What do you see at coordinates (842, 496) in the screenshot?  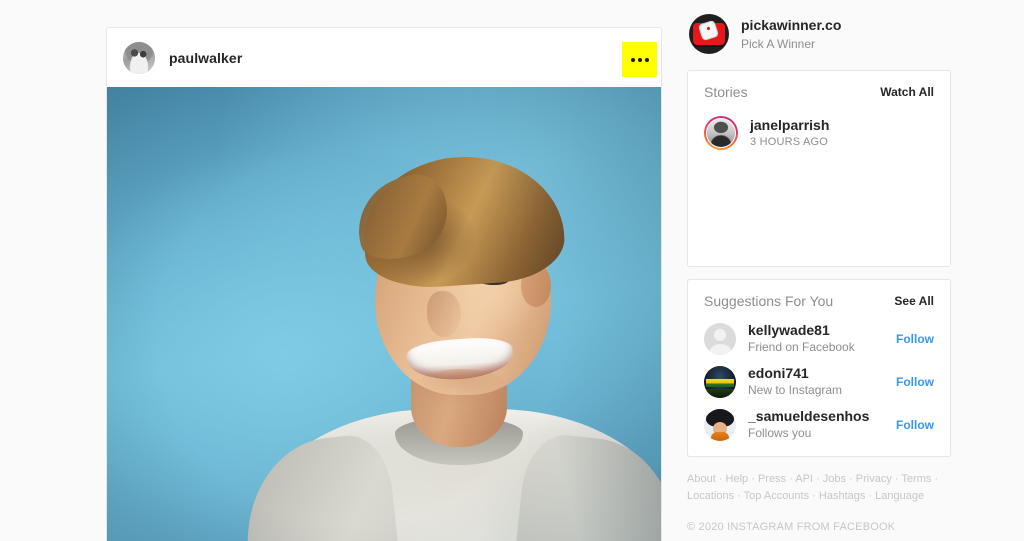 I see `footer-link-hashtags: Hashtags` at bounding box center [842, 496].